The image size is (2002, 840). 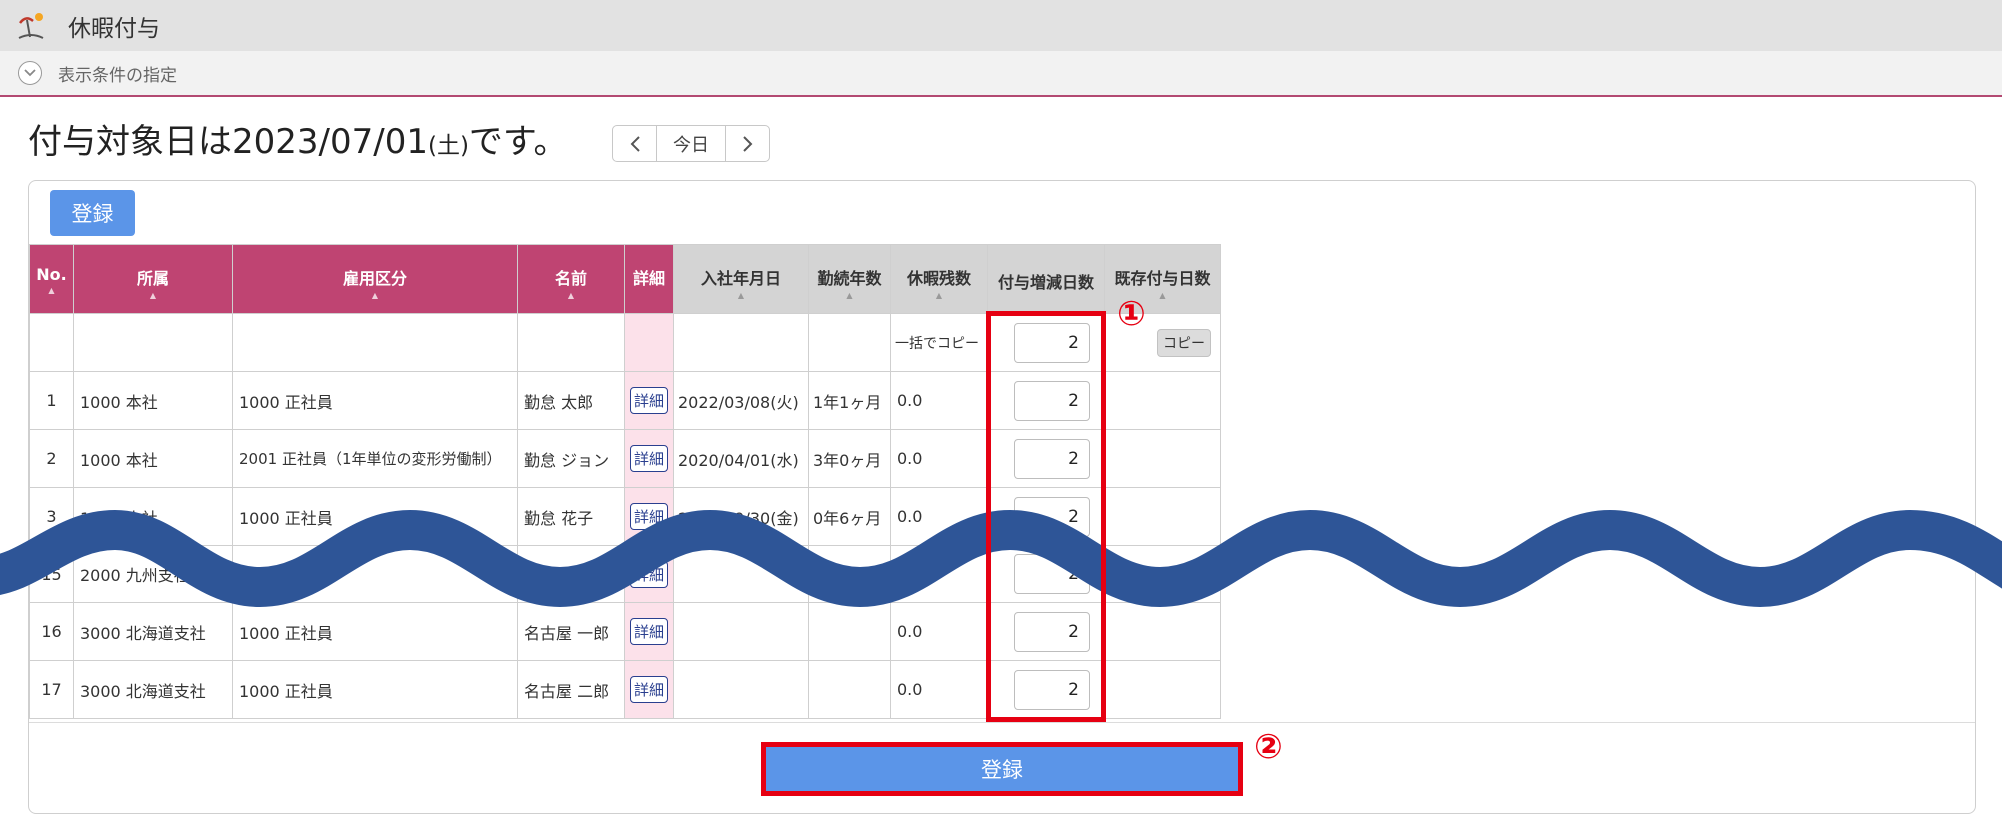 What do you see at coordinates (939, 342) in the screenshot?
I see `bulk-copy-label: 一括でコピー` at bounding box center [939, 342].